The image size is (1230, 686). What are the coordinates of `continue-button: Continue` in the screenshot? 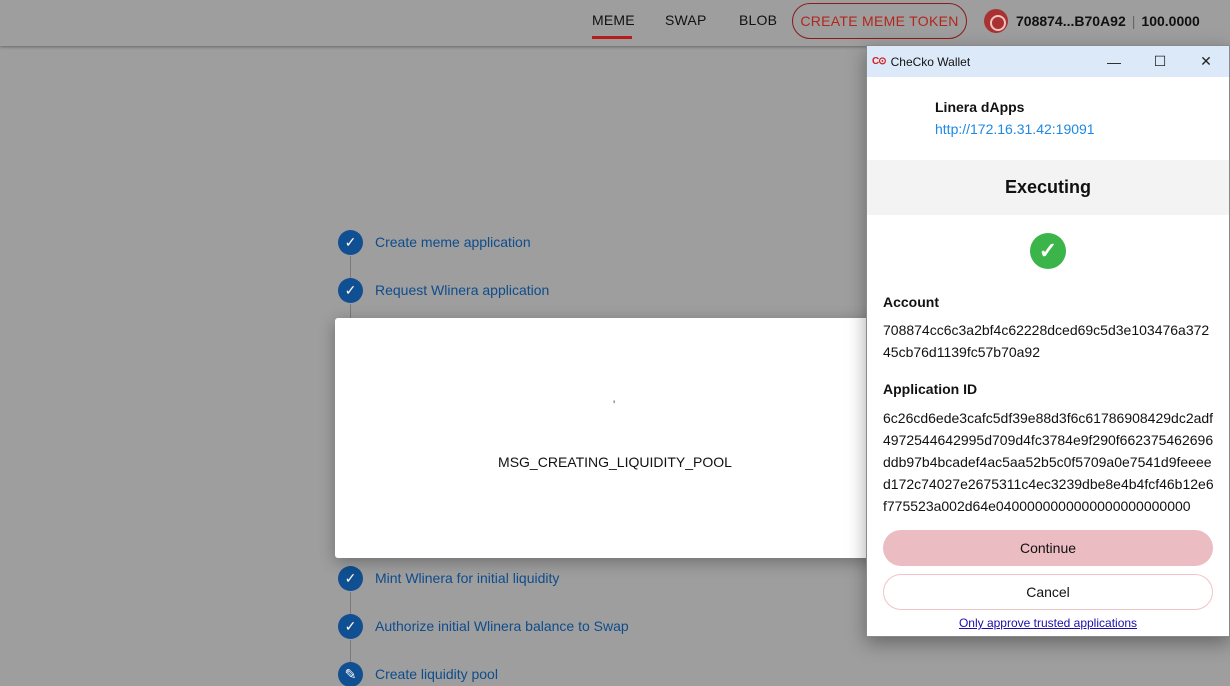 It's located at (1048, 548).